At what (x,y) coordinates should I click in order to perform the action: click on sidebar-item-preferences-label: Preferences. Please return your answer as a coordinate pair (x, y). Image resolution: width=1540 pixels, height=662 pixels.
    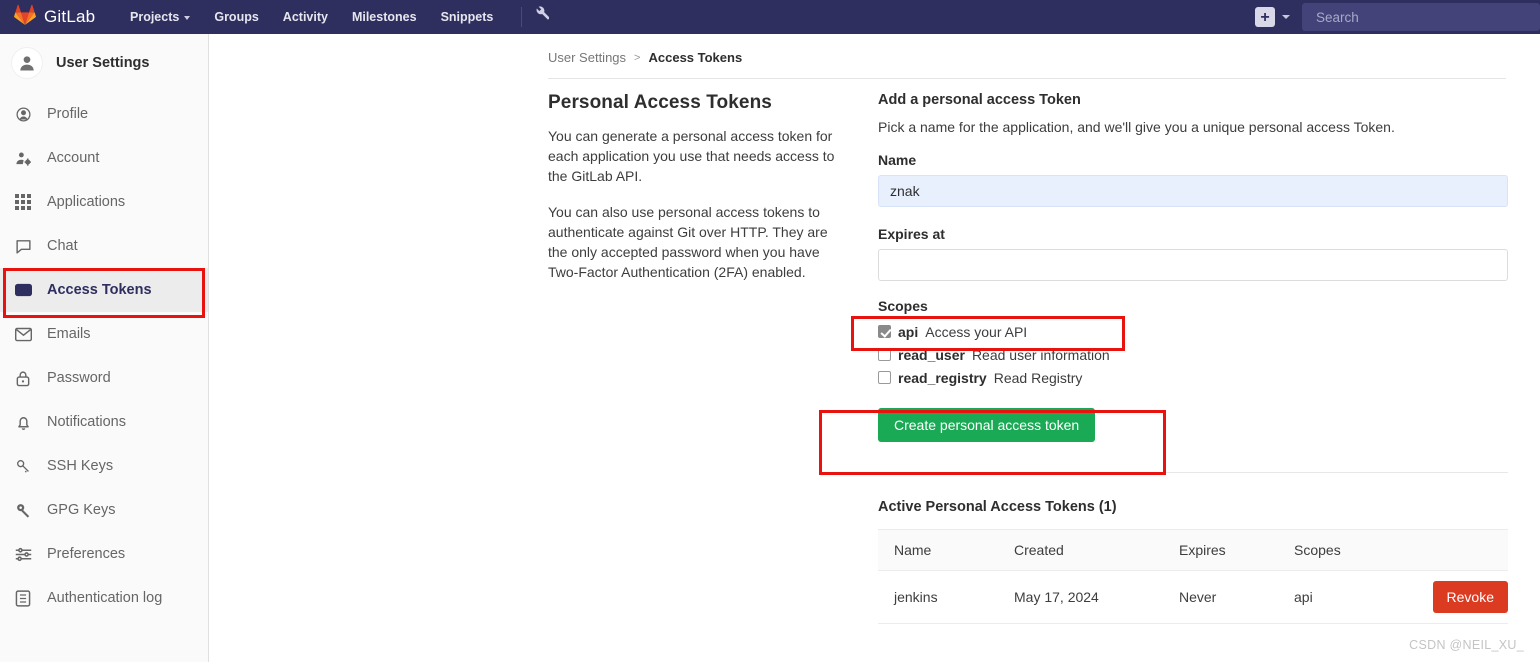
    Looking at the image, I should click on (86, 554).